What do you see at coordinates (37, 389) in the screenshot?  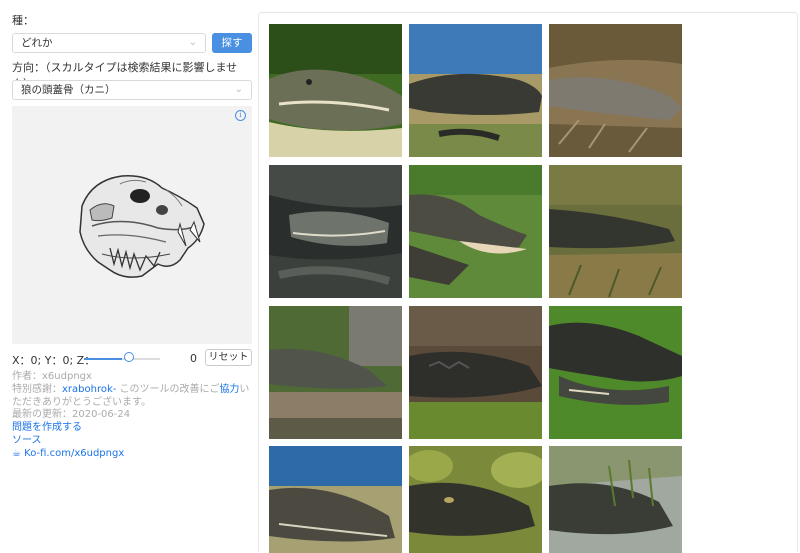 I see `thanks-prefix: 特別感謝：` at bounding box center [37, 389].